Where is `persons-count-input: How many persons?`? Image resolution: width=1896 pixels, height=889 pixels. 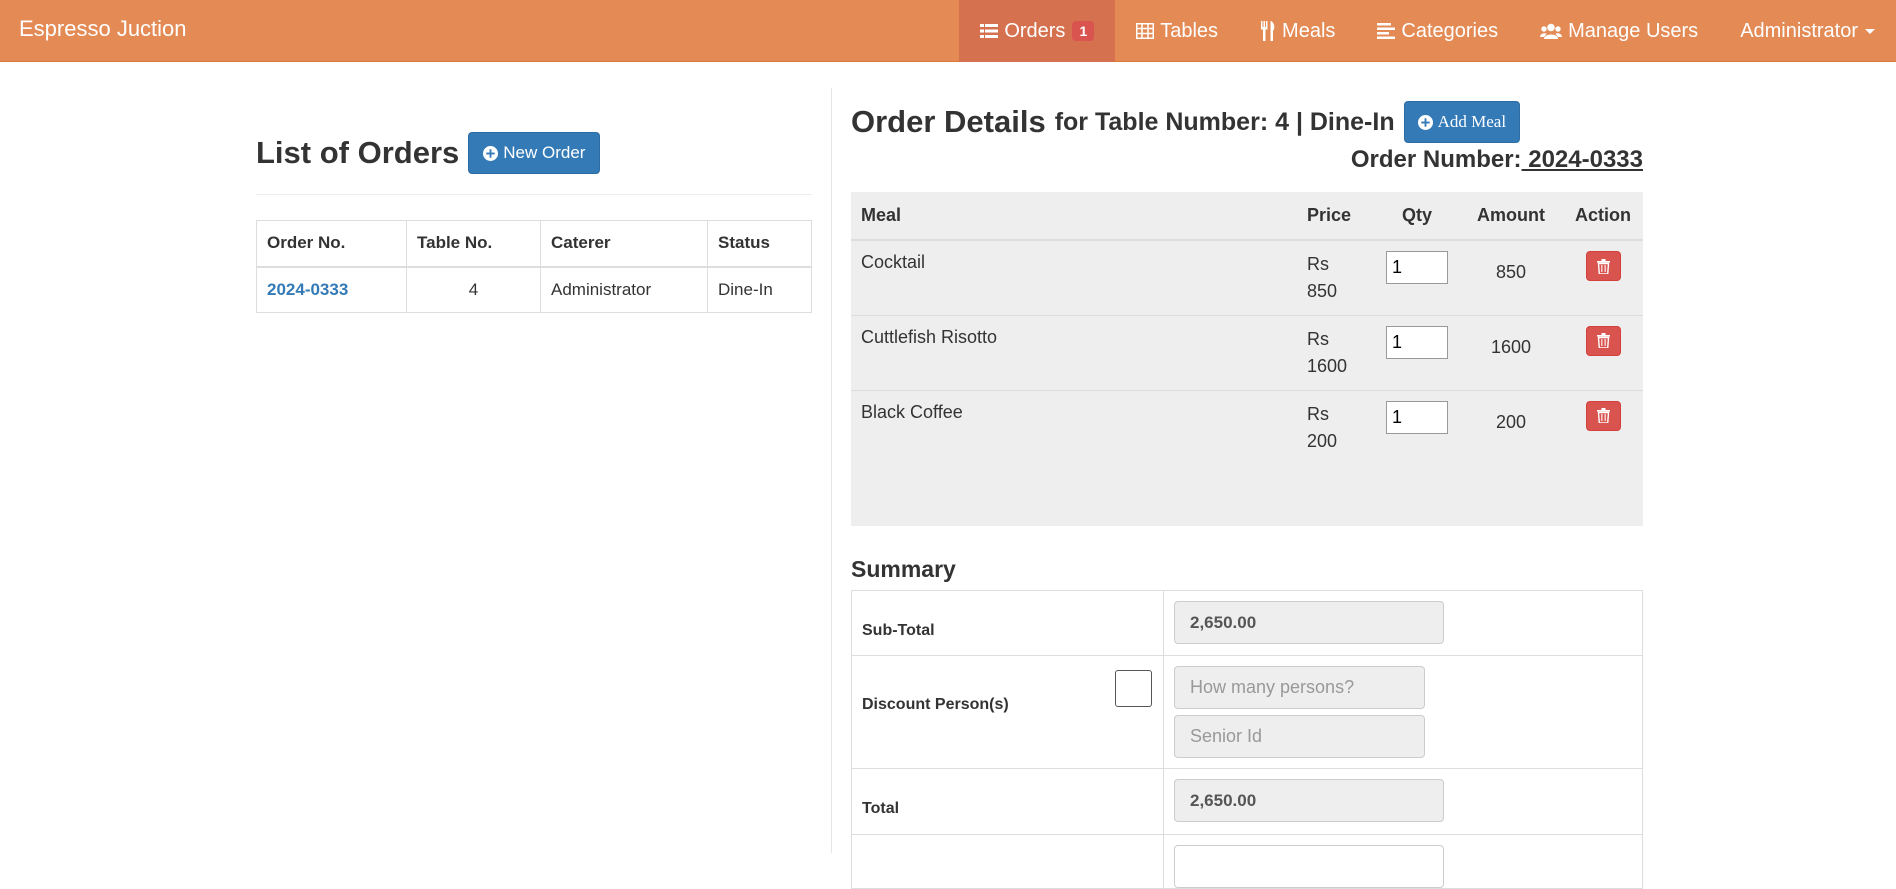 persons-count-input: How many persons? is located at coordinates (1299, 687).